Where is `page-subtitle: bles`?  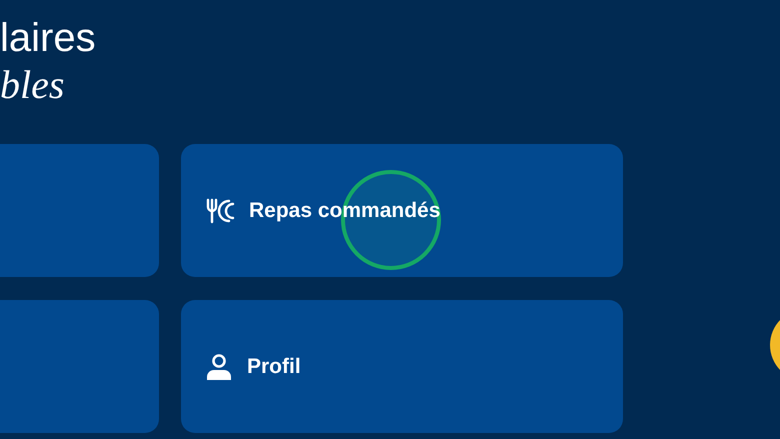
page-subtitle: bles is located at coordinates (32, 85).